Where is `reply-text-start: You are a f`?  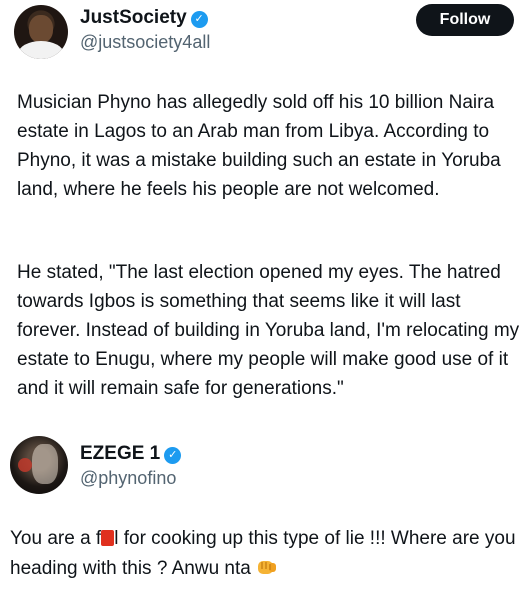
reply-text-start: You are a f is located at coordinates (56, 538).